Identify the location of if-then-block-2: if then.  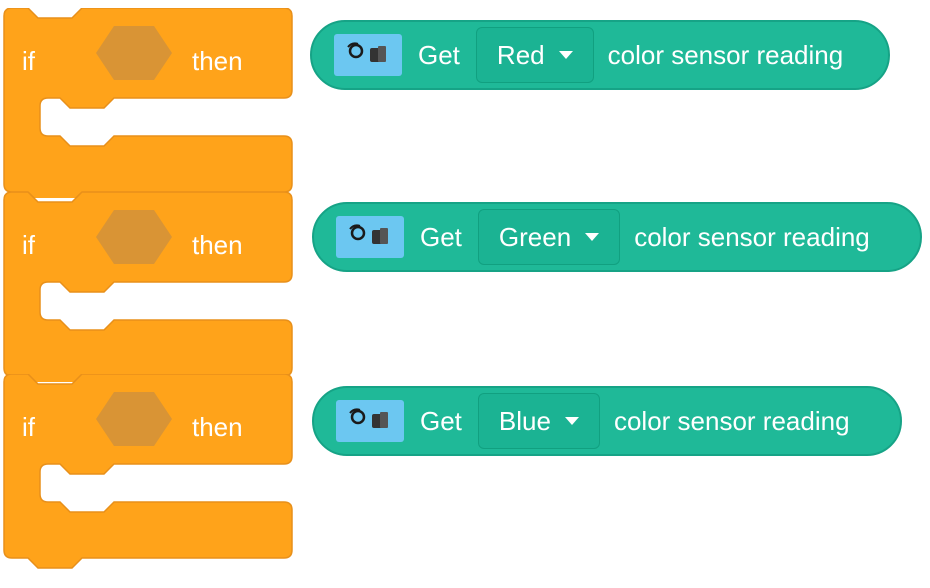
(150, 287).